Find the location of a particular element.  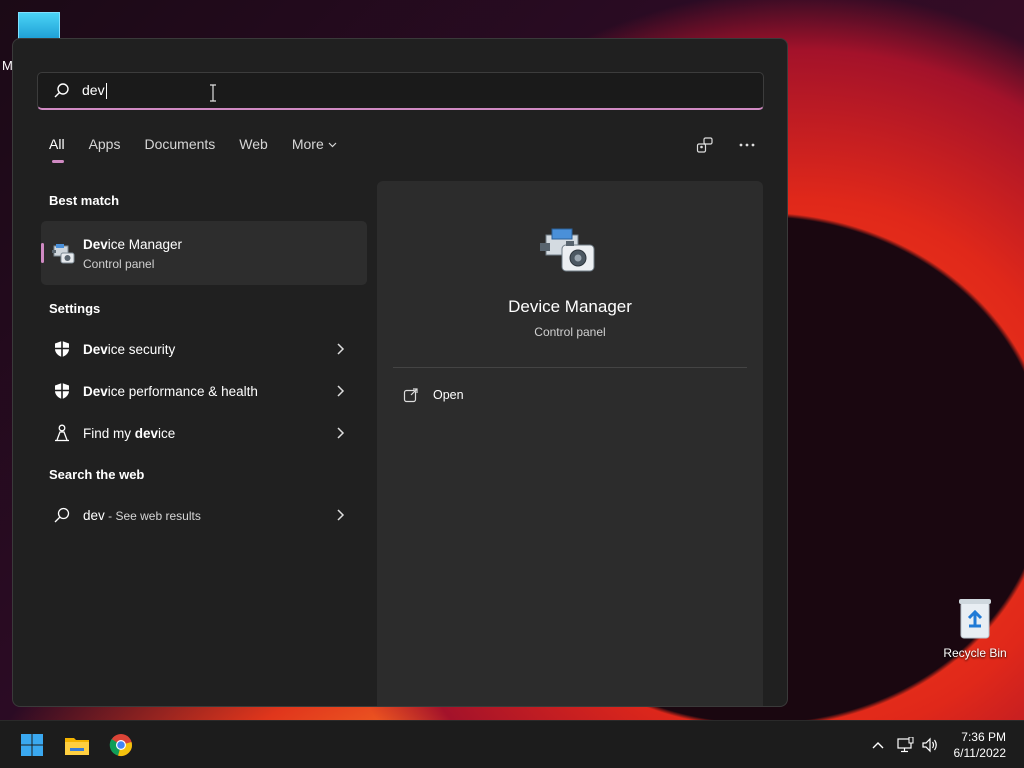

chevron-down-icon is located at coordinates (332, 145).